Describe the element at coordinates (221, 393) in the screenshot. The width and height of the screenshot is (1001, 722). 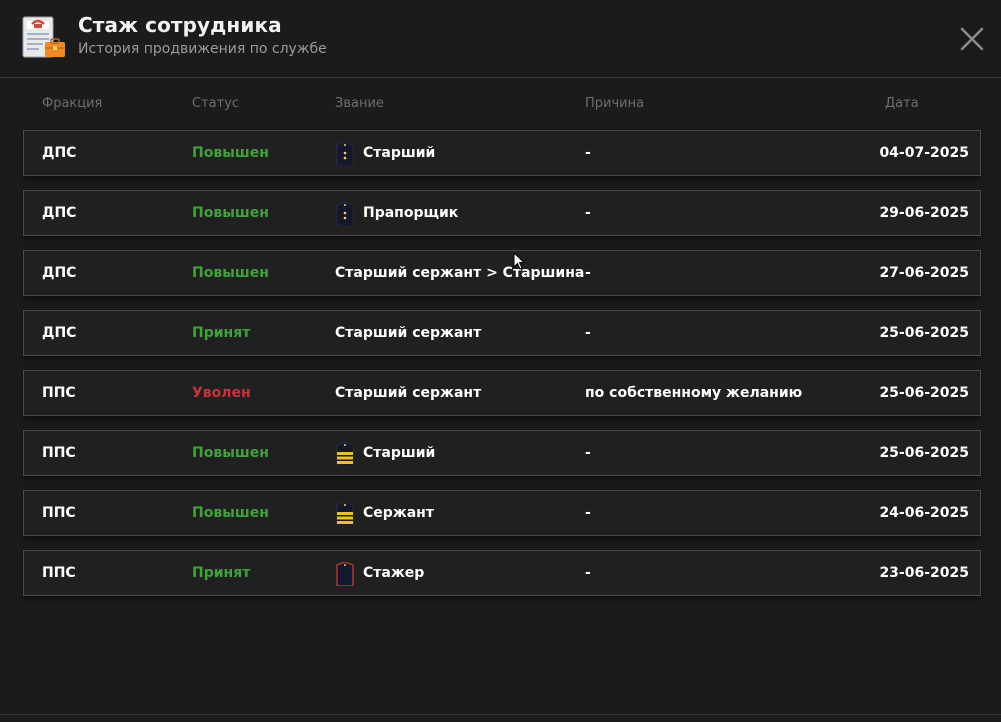
I see `status-cell: Уволен` at that location.